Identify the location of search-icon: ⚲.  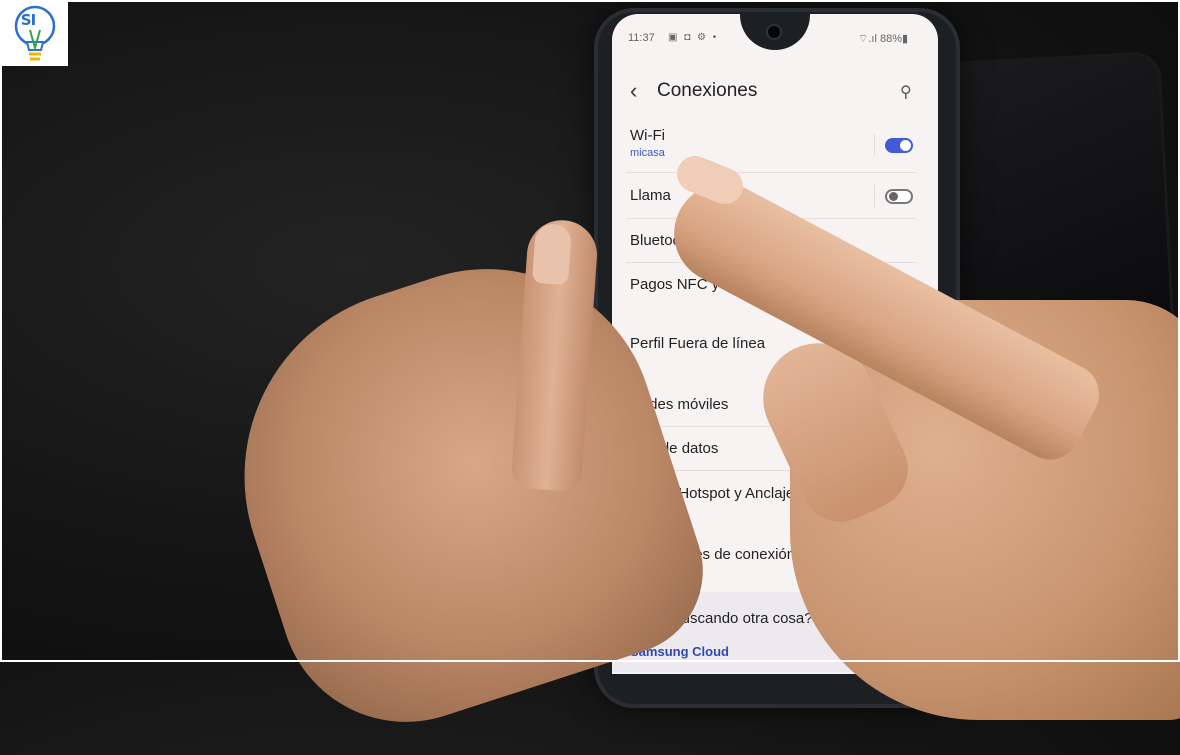
(906, 92).